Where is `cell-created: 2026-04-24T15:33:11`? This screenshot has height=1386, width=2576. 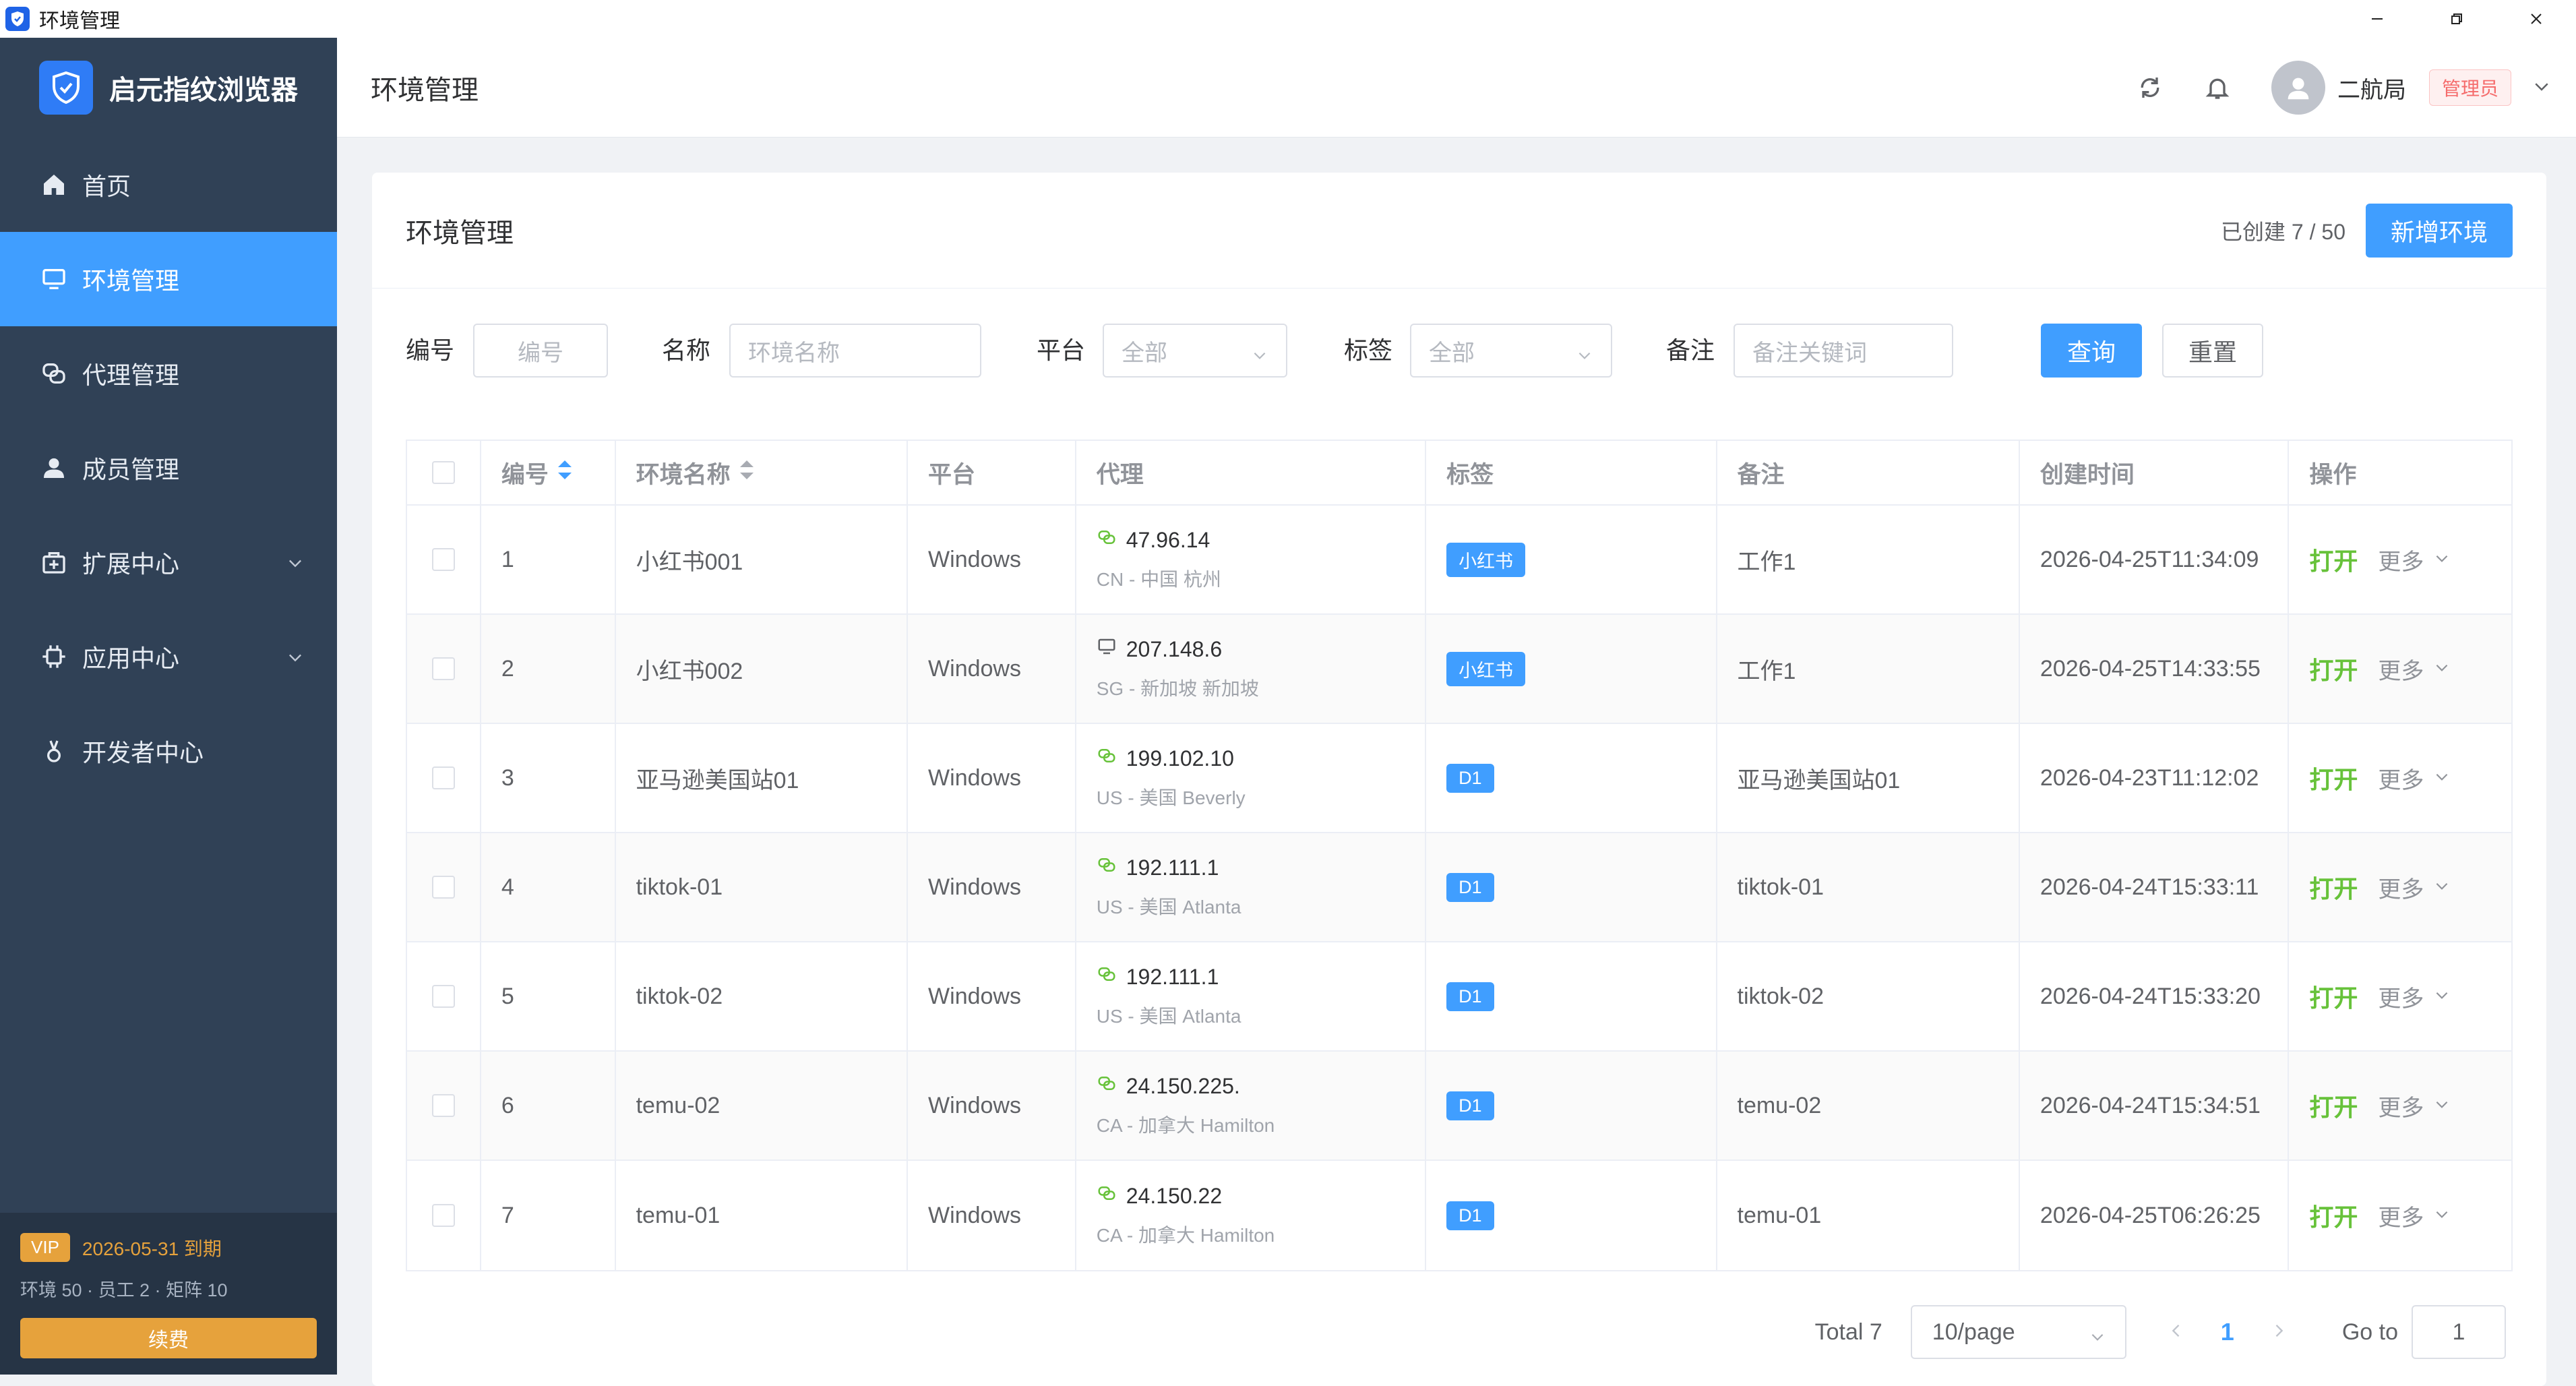 cell-created: 2026-04-24T15:33:11 is located at coordinates (2155, 887).